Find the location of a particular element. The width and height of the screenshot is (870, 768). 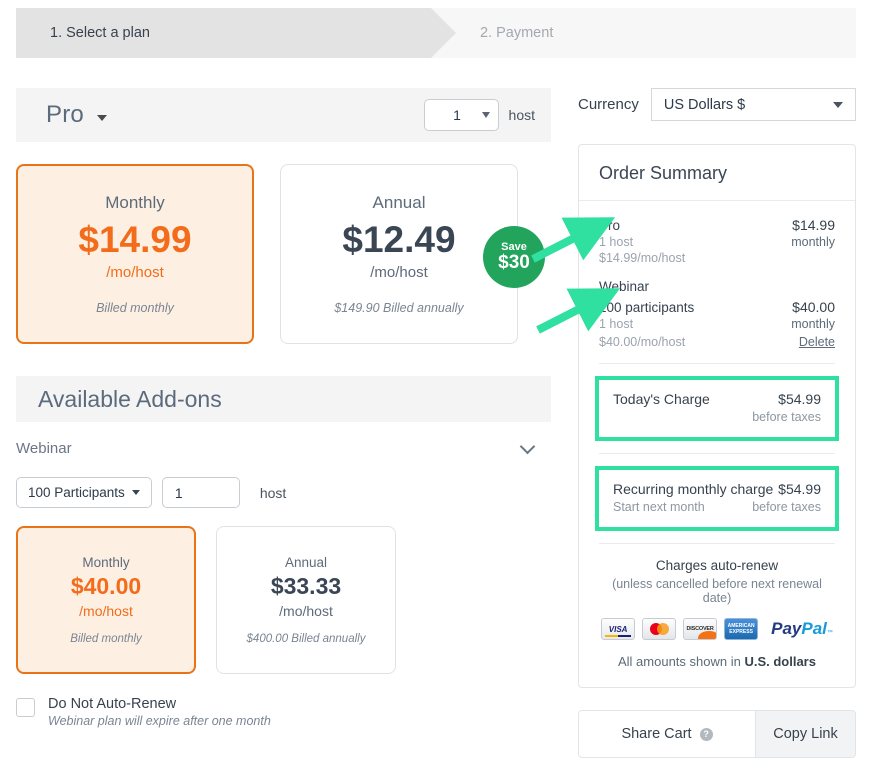

plan-card-monthly: Monthly $14.99 /mo/host Billed monthly is located at coordinates (135, 254).